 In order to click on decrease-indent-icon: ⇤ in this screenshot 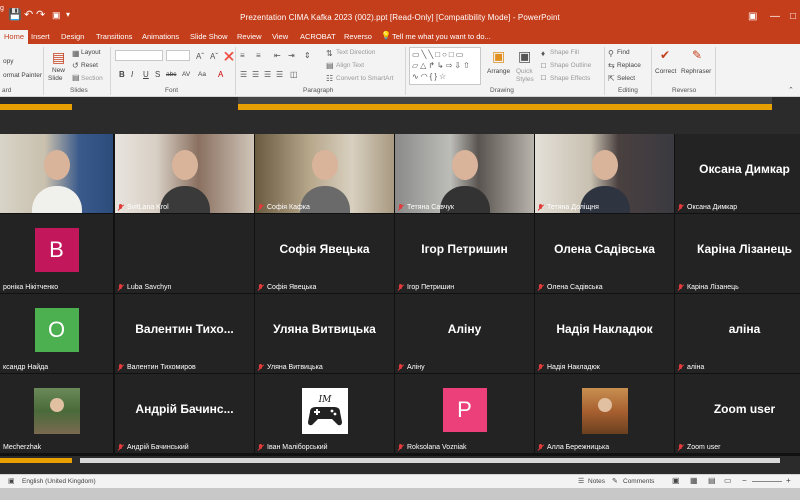, I will do `click(277, 55)`.